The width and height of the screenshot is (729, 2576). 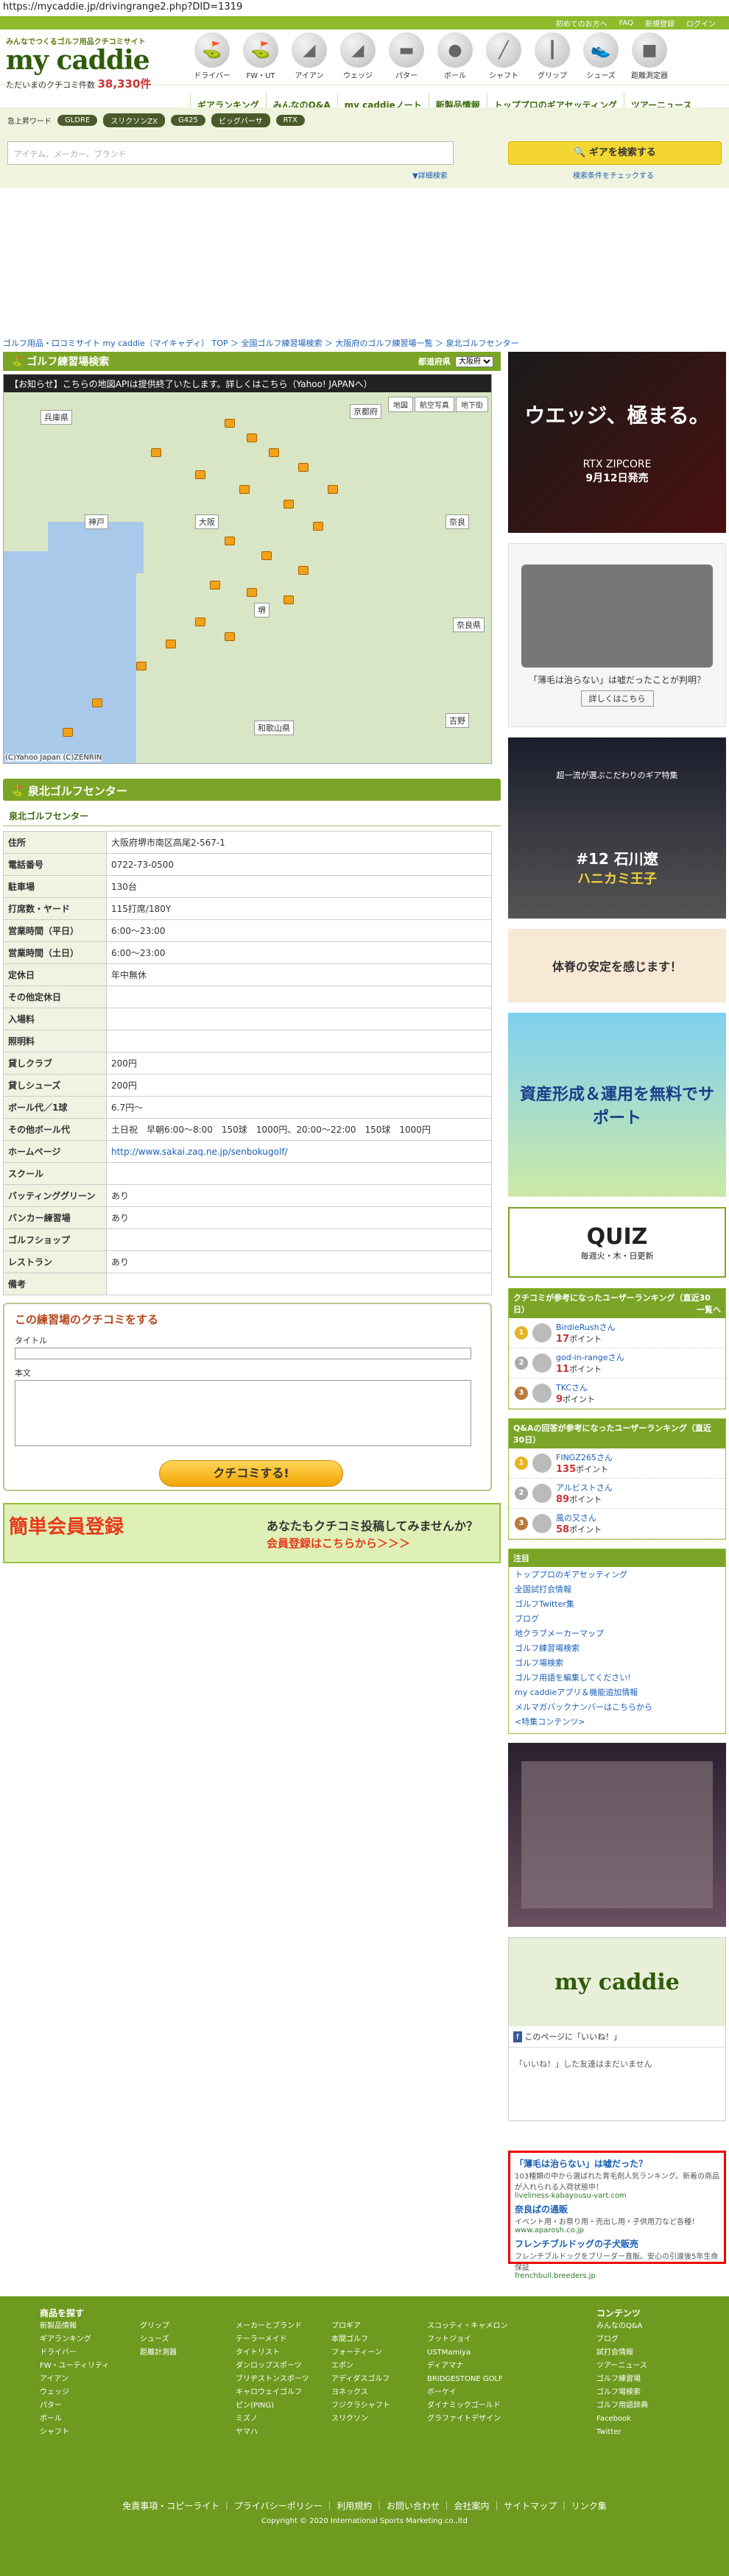 What do you see at coordinates (617, 1721) in the screenshot?
I see `featured-link: <特集コンテンツ>` at bounding box center [617, 1721].